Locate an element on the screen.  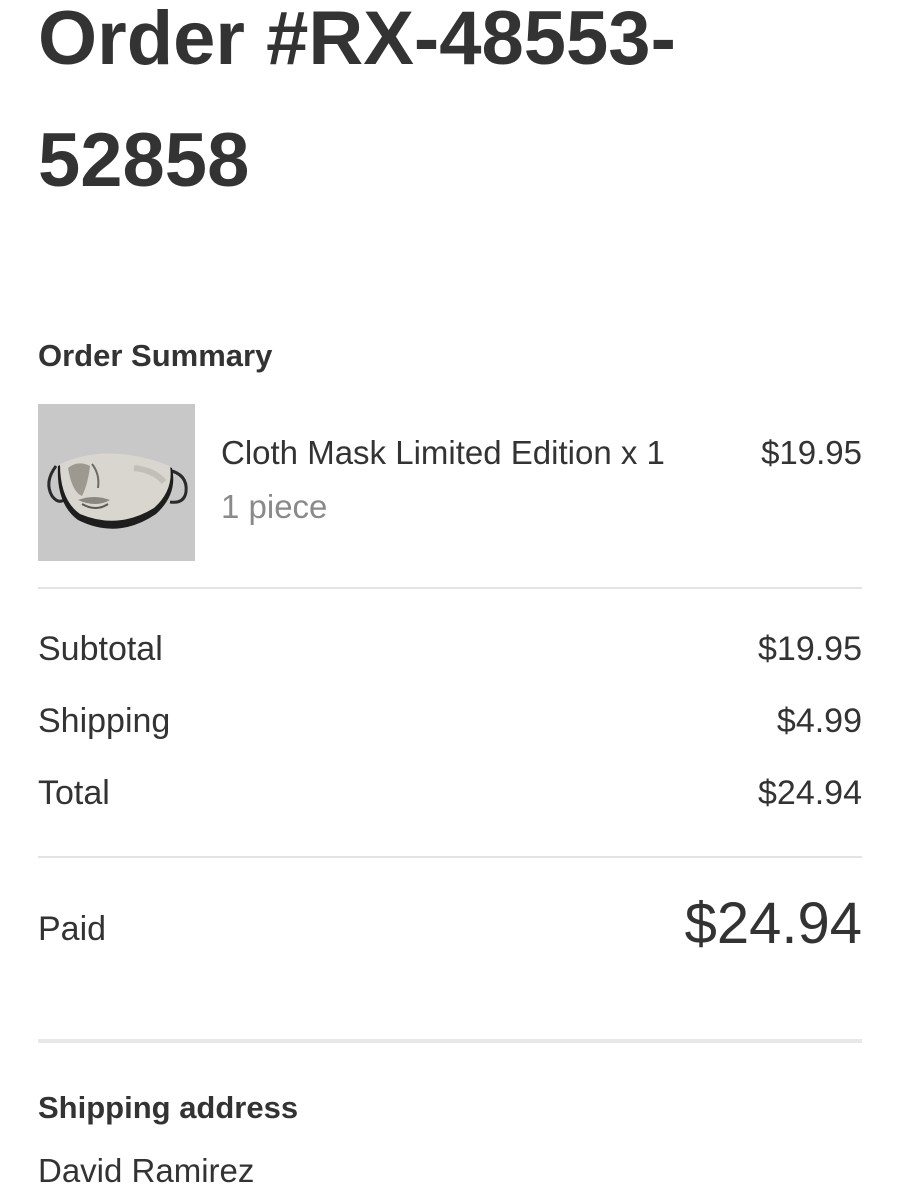
cloth-mask-product-image is located at coordinates (116, 482).